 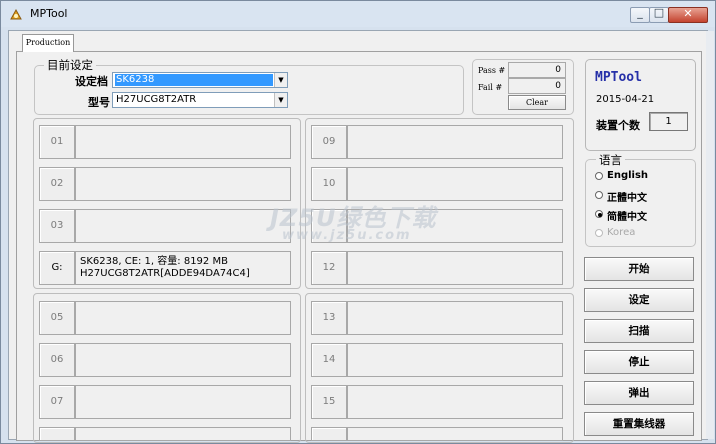 What do you see at coordinates (200, 100) in the screenshot?
I see `model-select: H27UCG8T2ATR ▼` at bounding box center [200, 100].